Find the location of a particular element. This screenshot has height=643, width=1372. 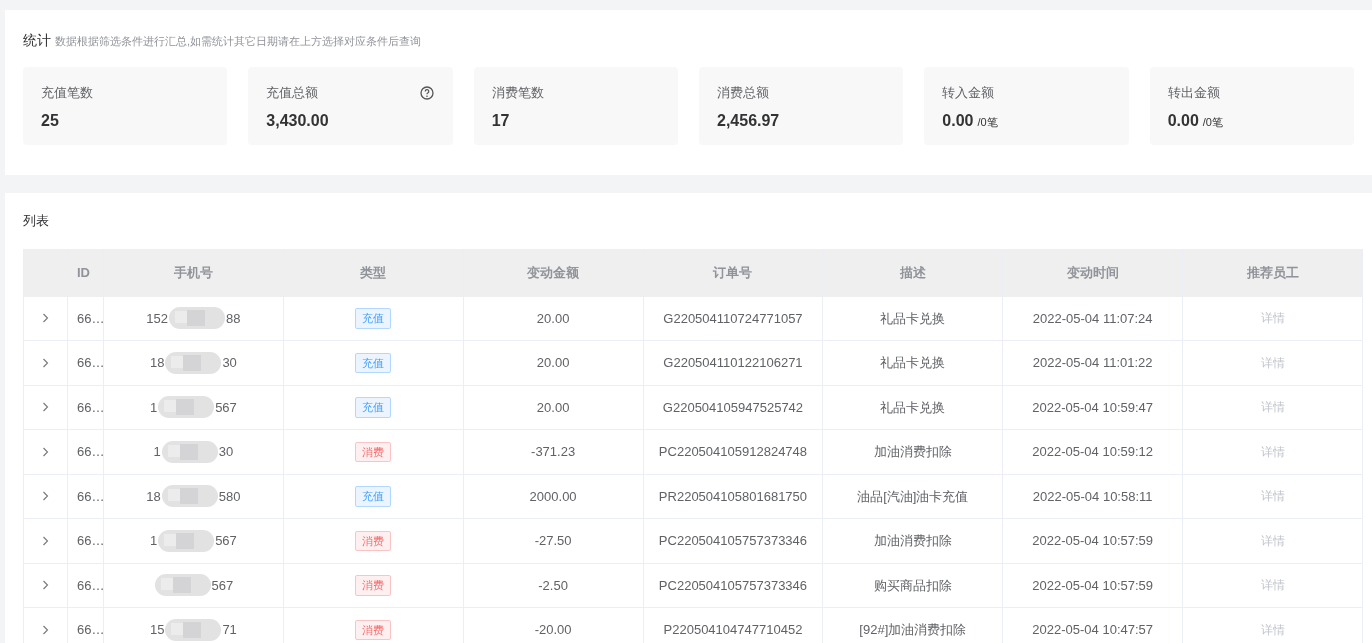

table-cell-text: [92#]加油消费扣除 is located at coordinates (913, 630).